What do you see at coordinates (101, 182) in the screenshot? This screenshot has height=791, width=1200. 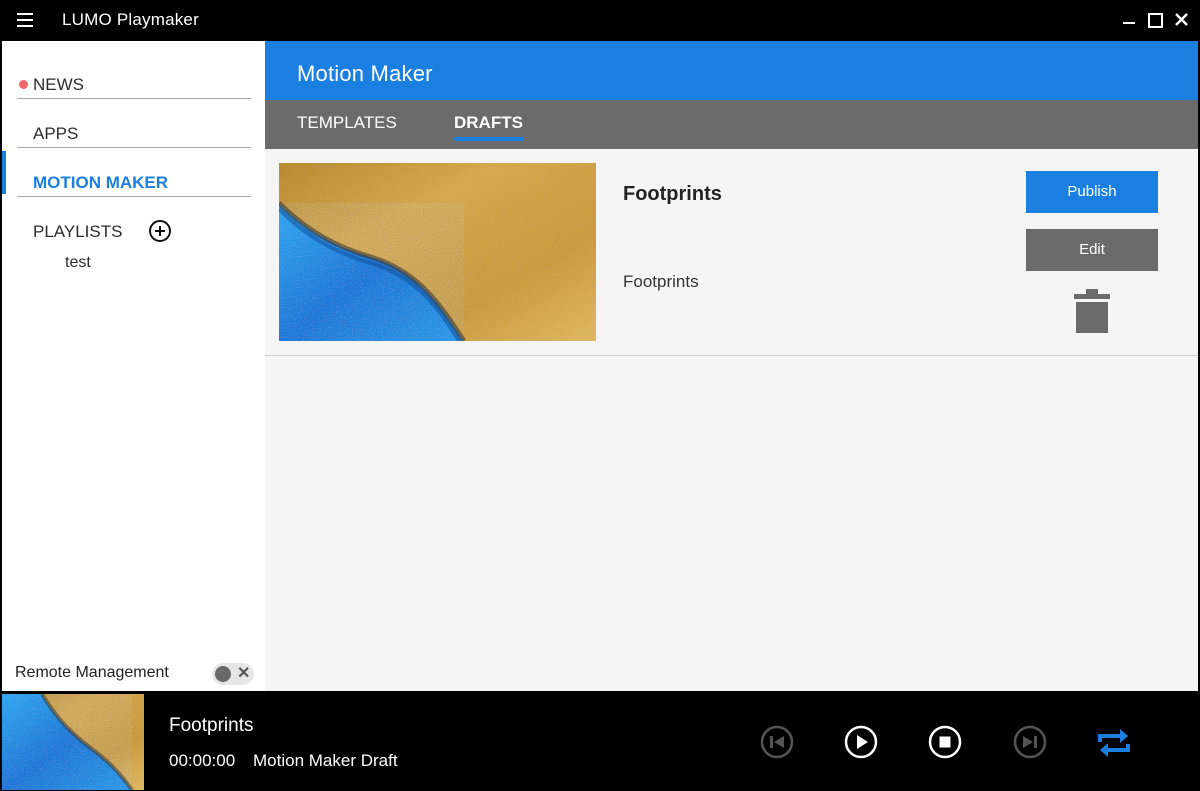 I see `sidebar-item-label: MOTION MAKER` at bounding box center [101, 182].